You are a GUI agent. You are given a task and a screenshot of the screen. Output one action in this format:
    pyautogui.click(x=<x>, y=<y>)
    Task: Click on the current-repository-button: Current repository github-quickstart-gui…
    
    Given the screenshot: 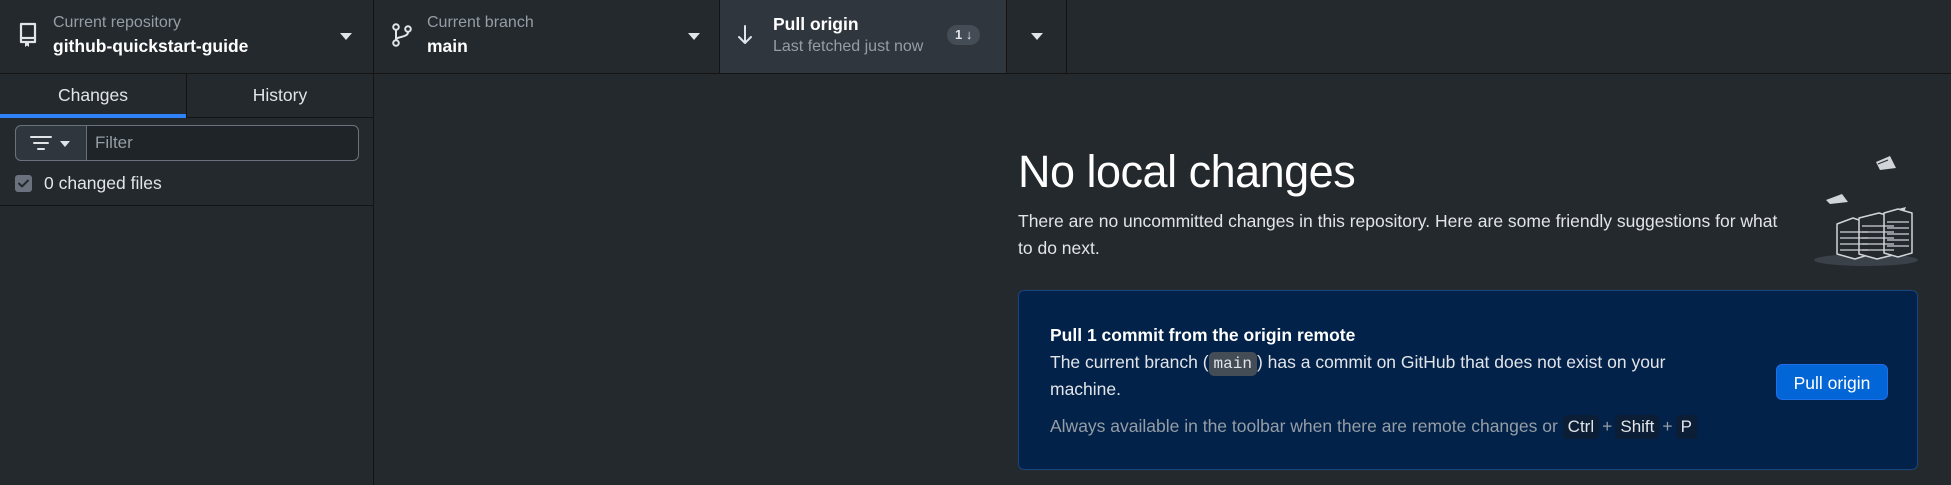 What is the action you would take?
    pyautogui.click(x=187, y=36)
    